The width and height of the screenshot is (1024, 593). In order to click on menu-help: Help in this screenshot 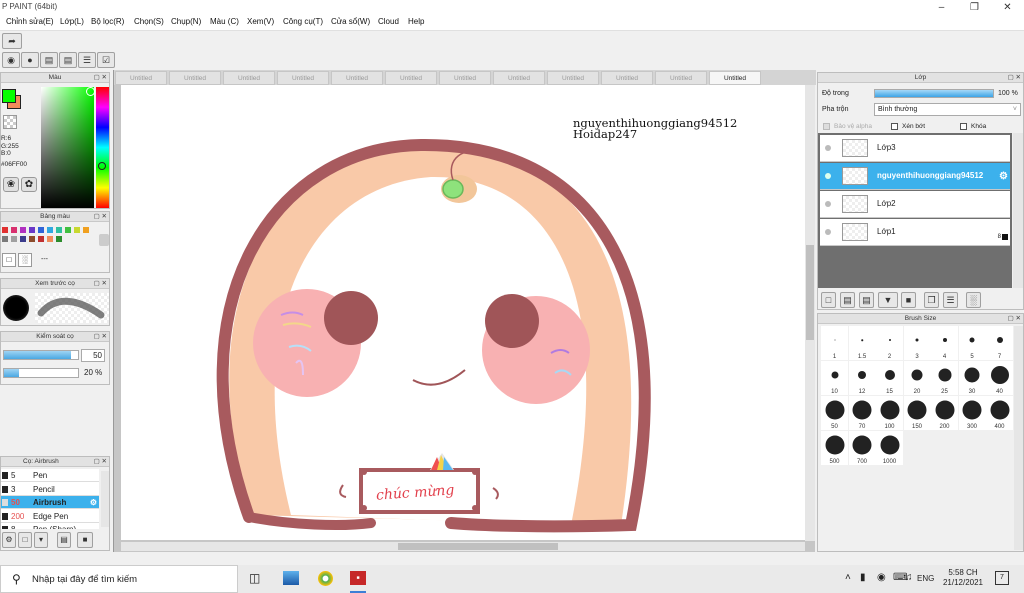, I will do `click(416, 21)`.